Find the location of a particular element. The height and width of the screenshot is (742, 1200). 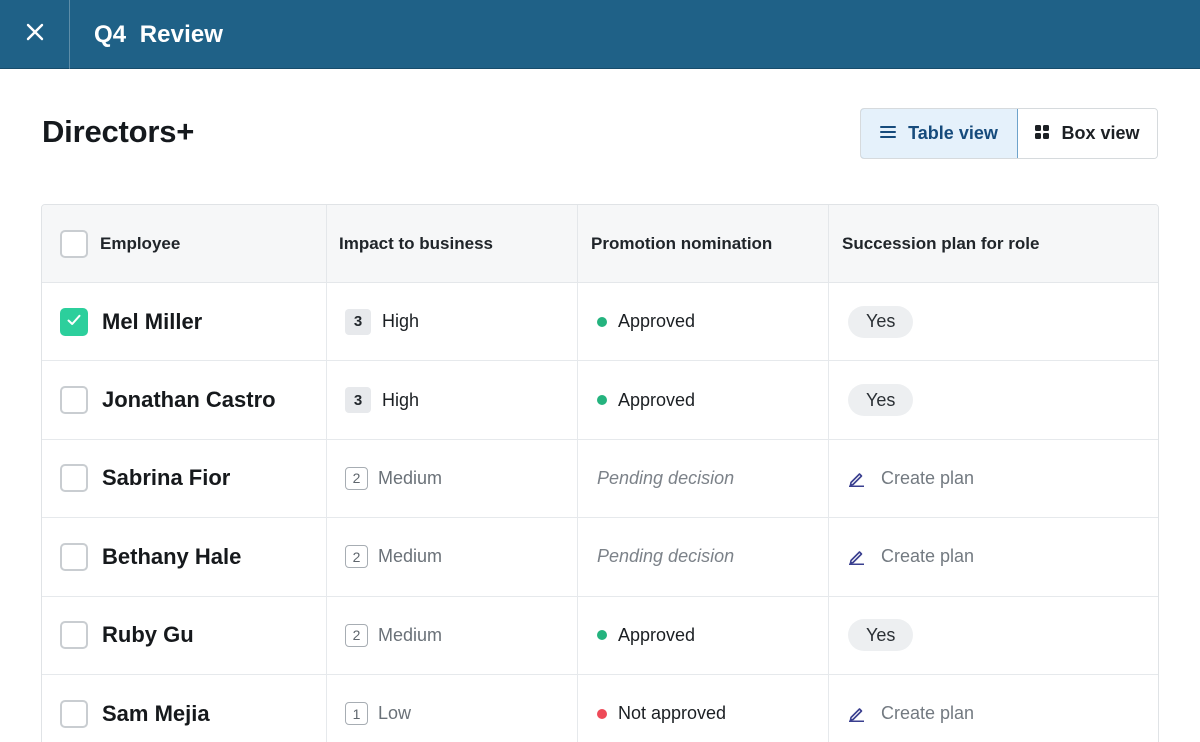

table-row: Ruby Gu 2 Medium Approved Yes is located at coordinates (600, 635).